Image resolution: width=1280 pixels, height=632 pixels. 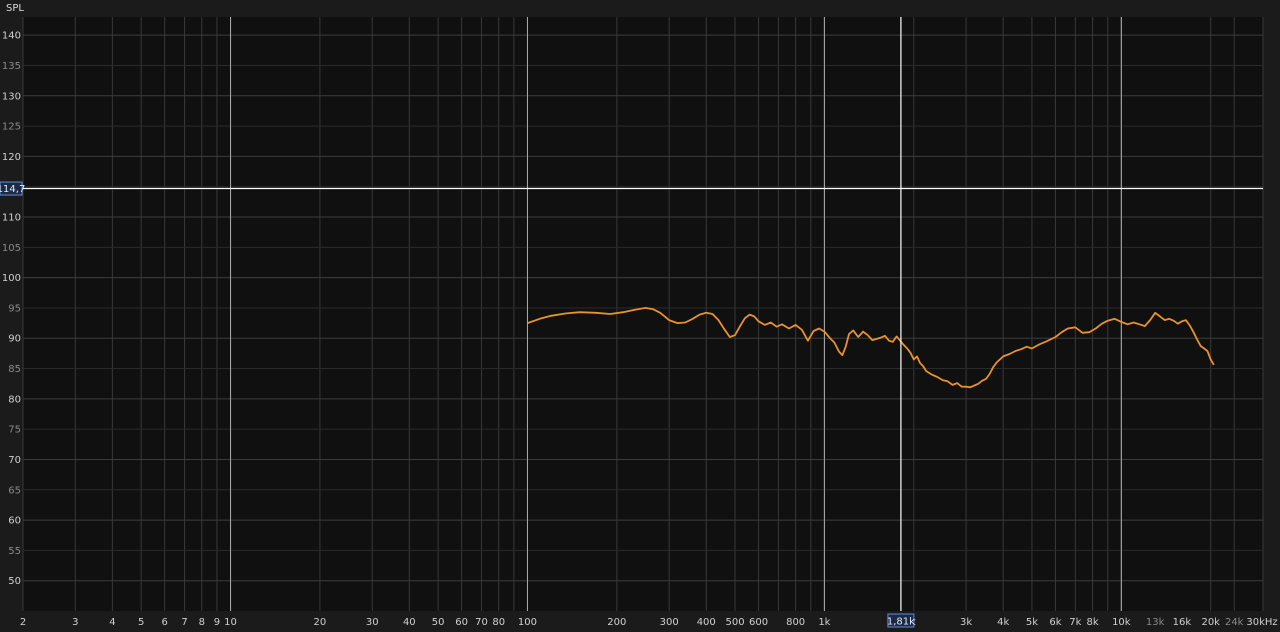 I want to click on x-tick-label: 50, so click(x=438, y=622).